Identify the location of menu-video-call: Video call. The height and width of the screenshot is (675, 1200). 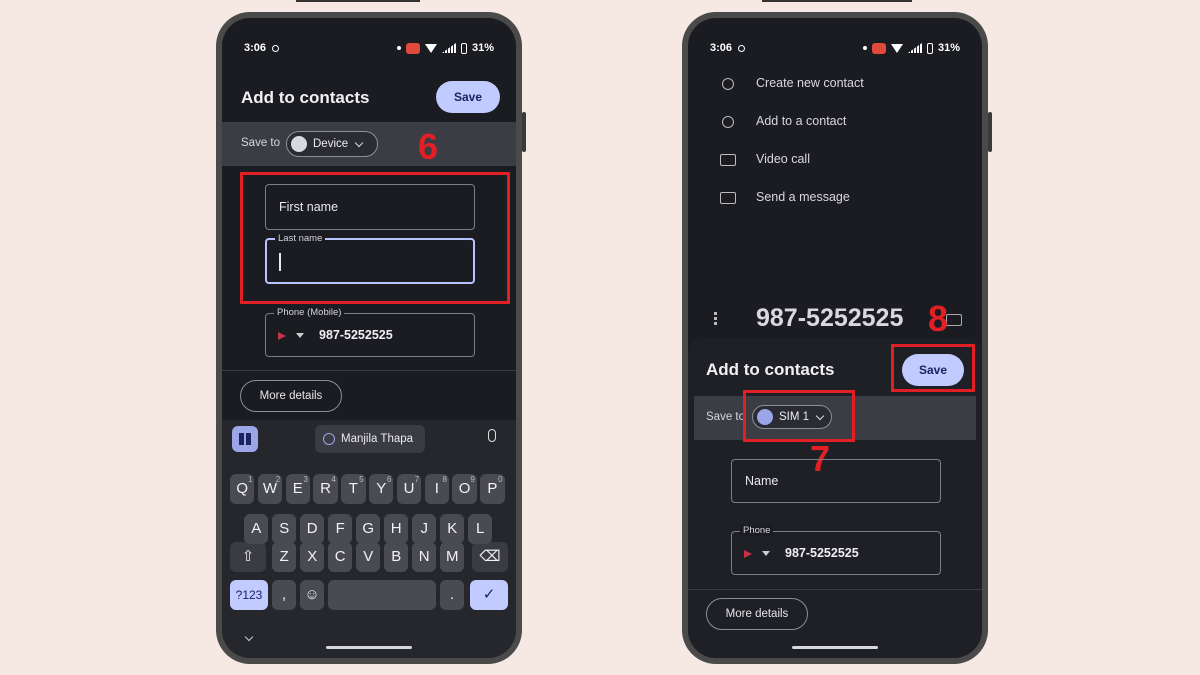
(783, 159).